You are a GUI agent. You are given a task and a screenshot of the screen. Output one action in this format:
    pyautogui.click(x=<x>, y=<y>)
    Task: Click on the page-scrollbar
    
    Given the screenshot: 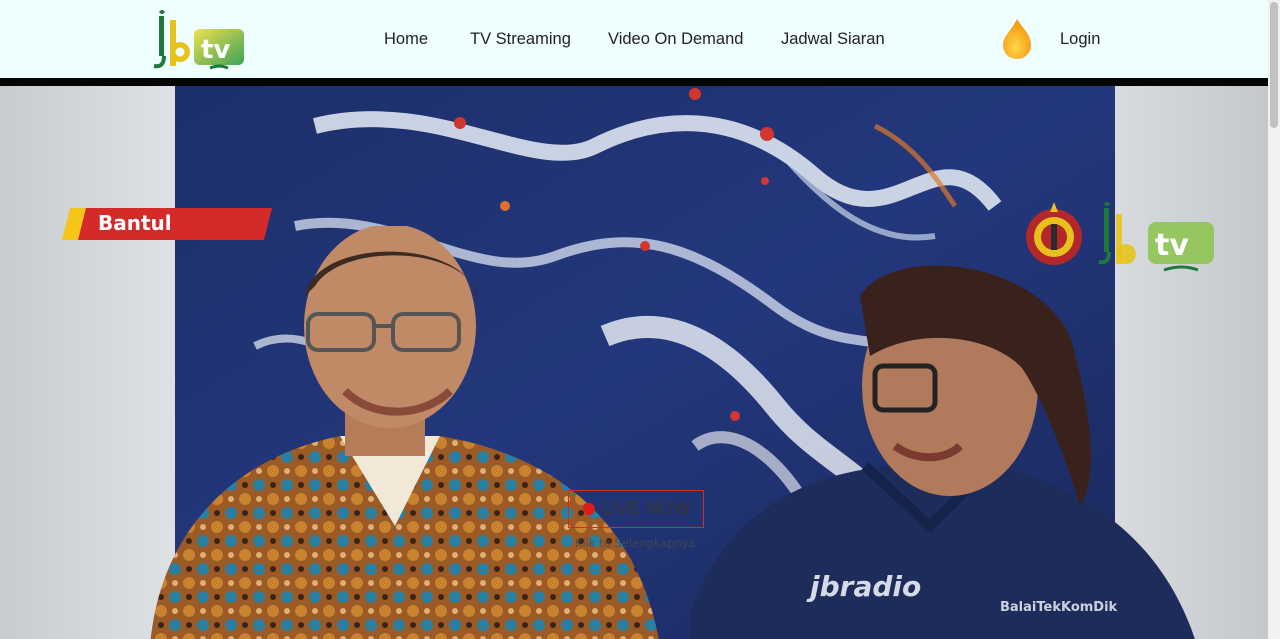 What is the action you would take?
    pyautogui.click(x=1274, y=319)
    